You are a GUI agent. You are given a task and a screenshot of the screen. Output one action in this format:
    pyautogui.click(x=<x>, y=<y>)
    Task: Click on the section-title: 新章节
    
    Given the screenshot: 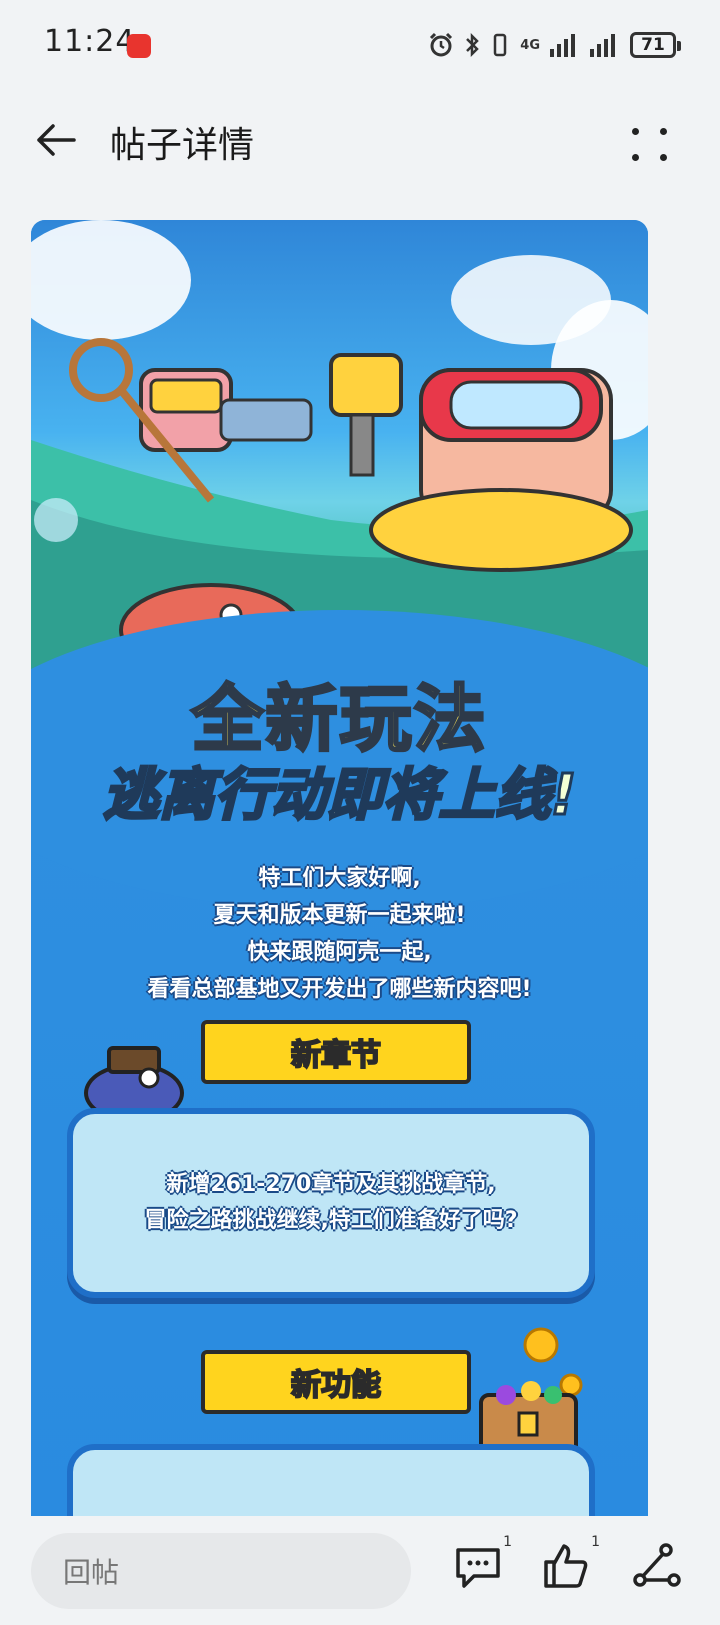 What is the action you would take?
    pyautogui.click(x=336, y=1055)
    